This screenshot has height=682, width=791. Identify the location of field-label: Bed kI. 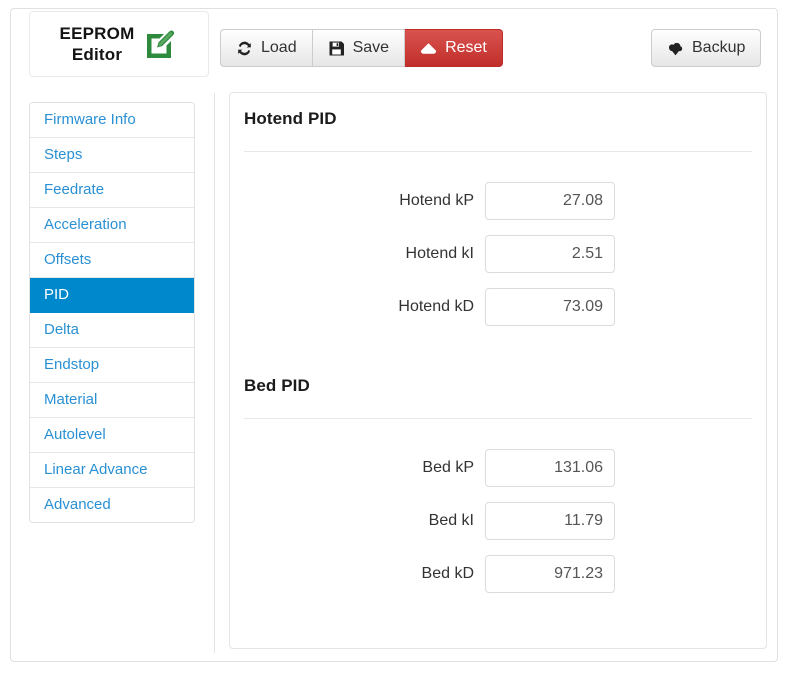
(451, 520).